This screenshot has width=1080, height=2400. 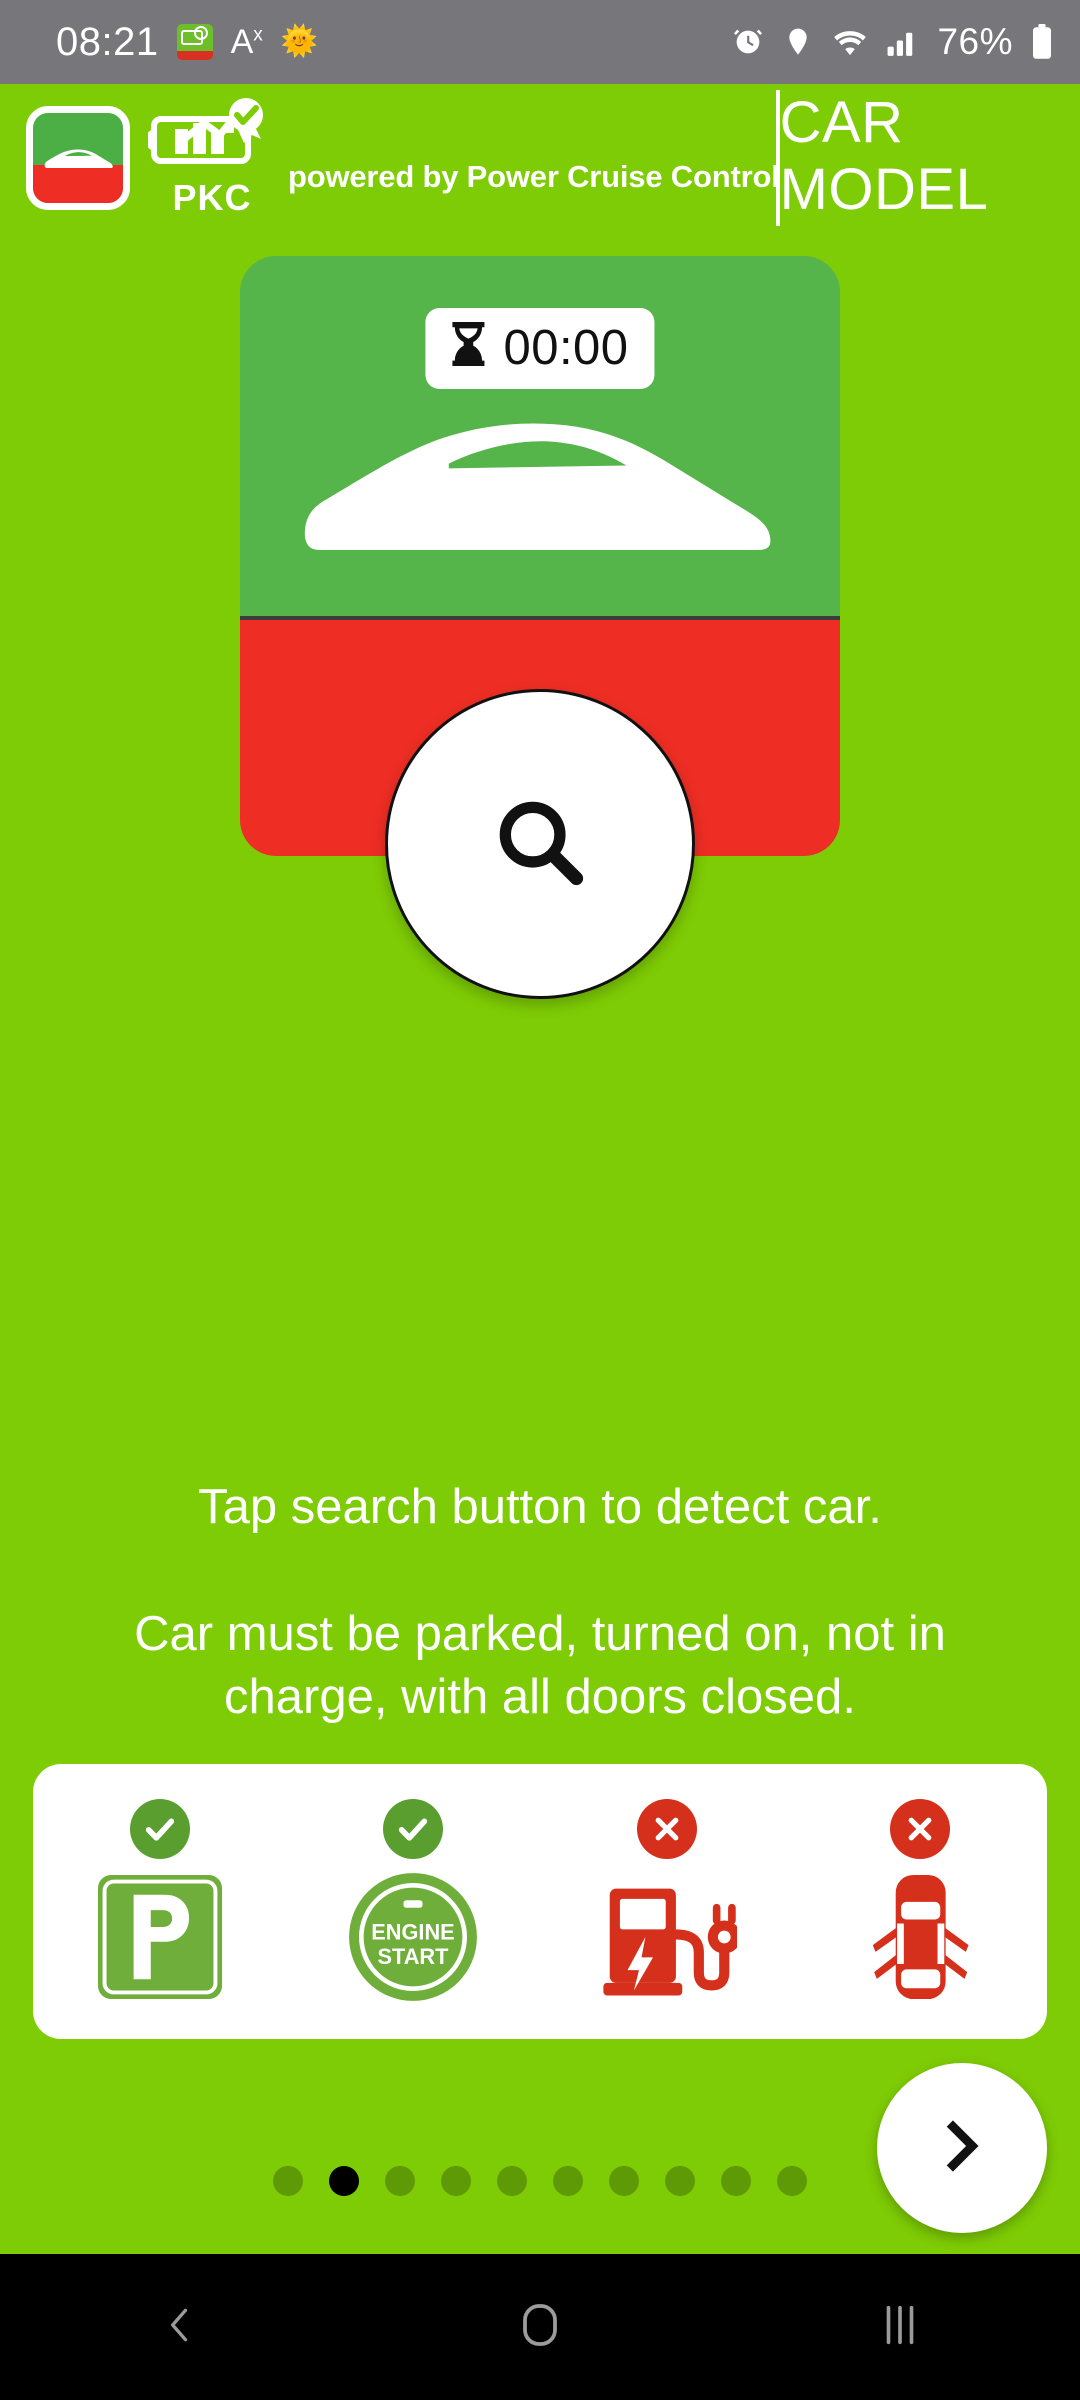 What do you see at coordinates (920, 1937) in the screenshot?
I see `car-doors-open-topview-icon` at bounding box center [920, 1937].